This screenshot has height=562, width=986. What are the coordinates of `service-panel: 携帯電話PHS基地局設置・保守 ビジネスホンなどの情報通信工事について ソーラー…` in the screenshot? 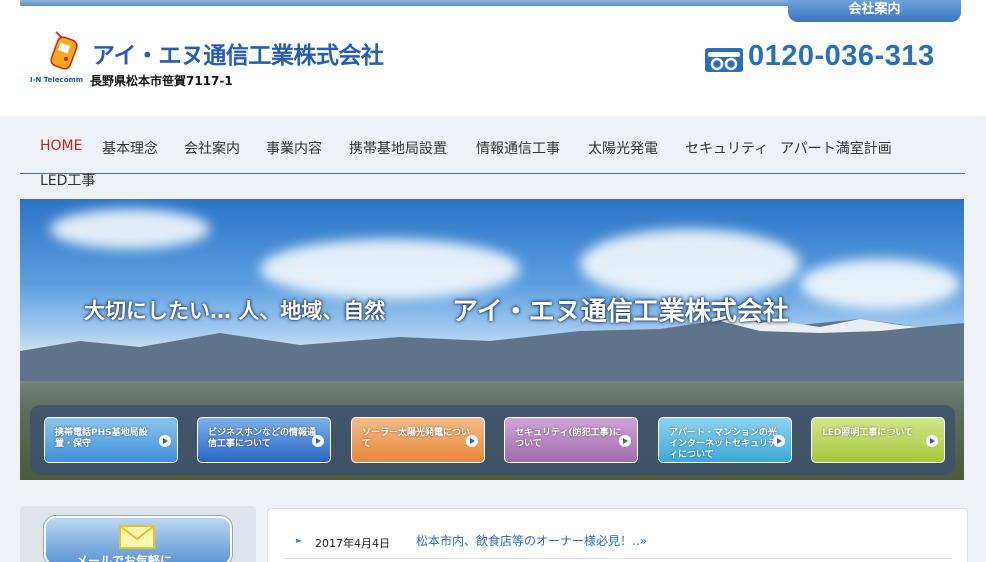 It's located at (492, 440).